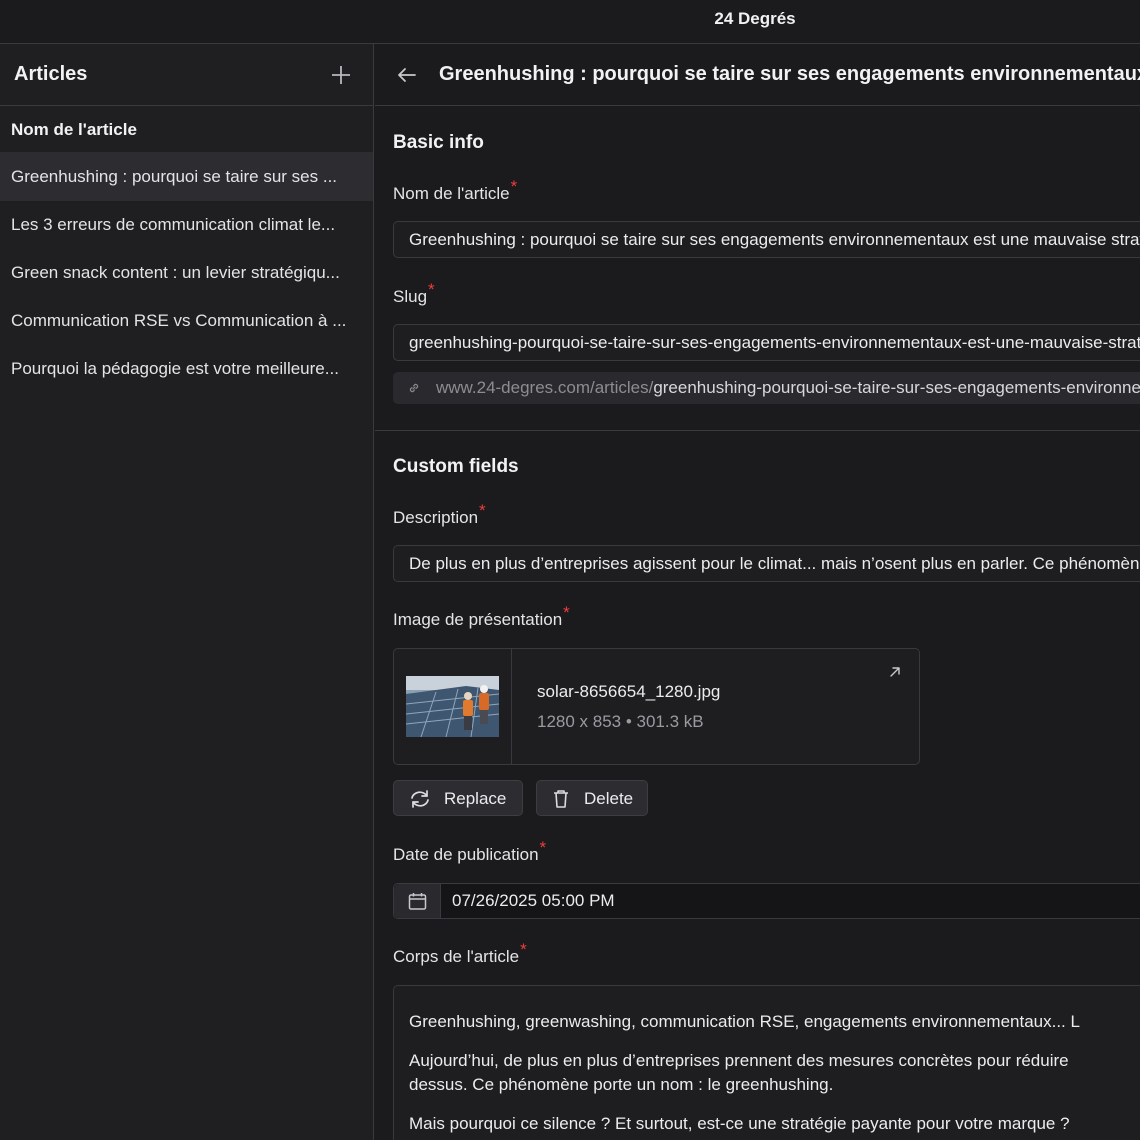 This screenshot has height=1140, width=1140. Describe the element at coordinates (475, 798) in the screenshot. I see `replace-label: Replace` at that location.